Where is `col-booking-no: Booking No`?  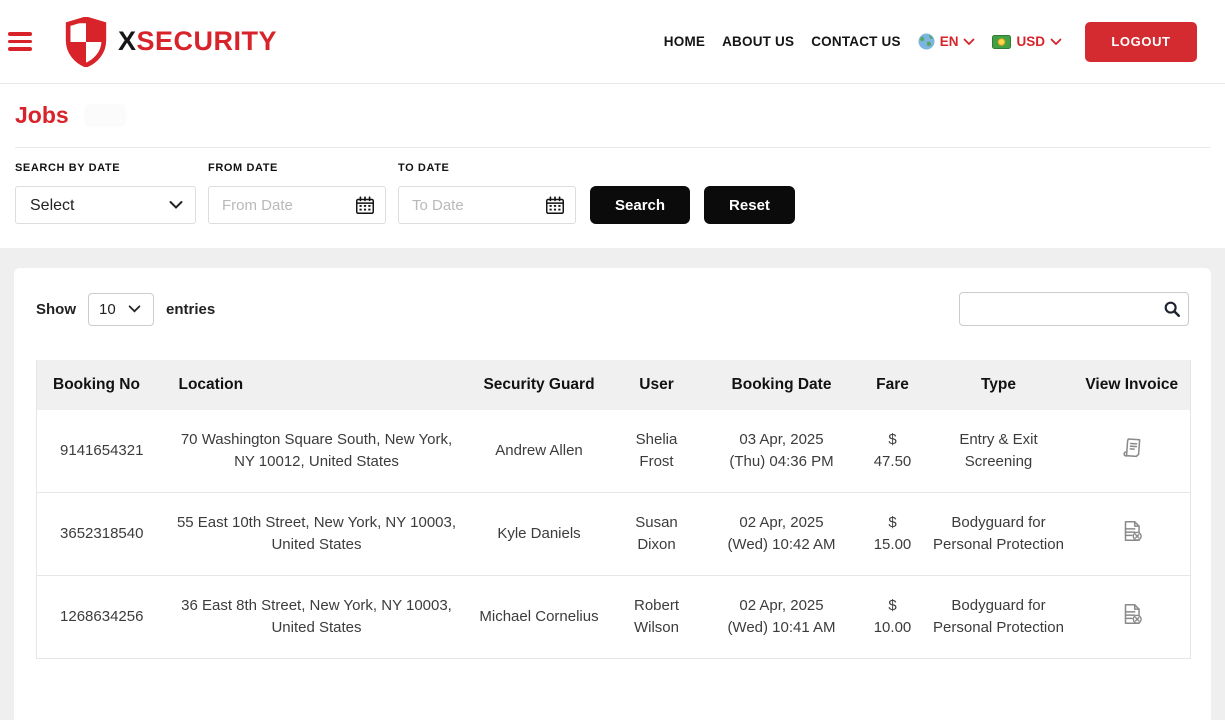 col-booking-no: Booking No is located at coordinates (101, 385).